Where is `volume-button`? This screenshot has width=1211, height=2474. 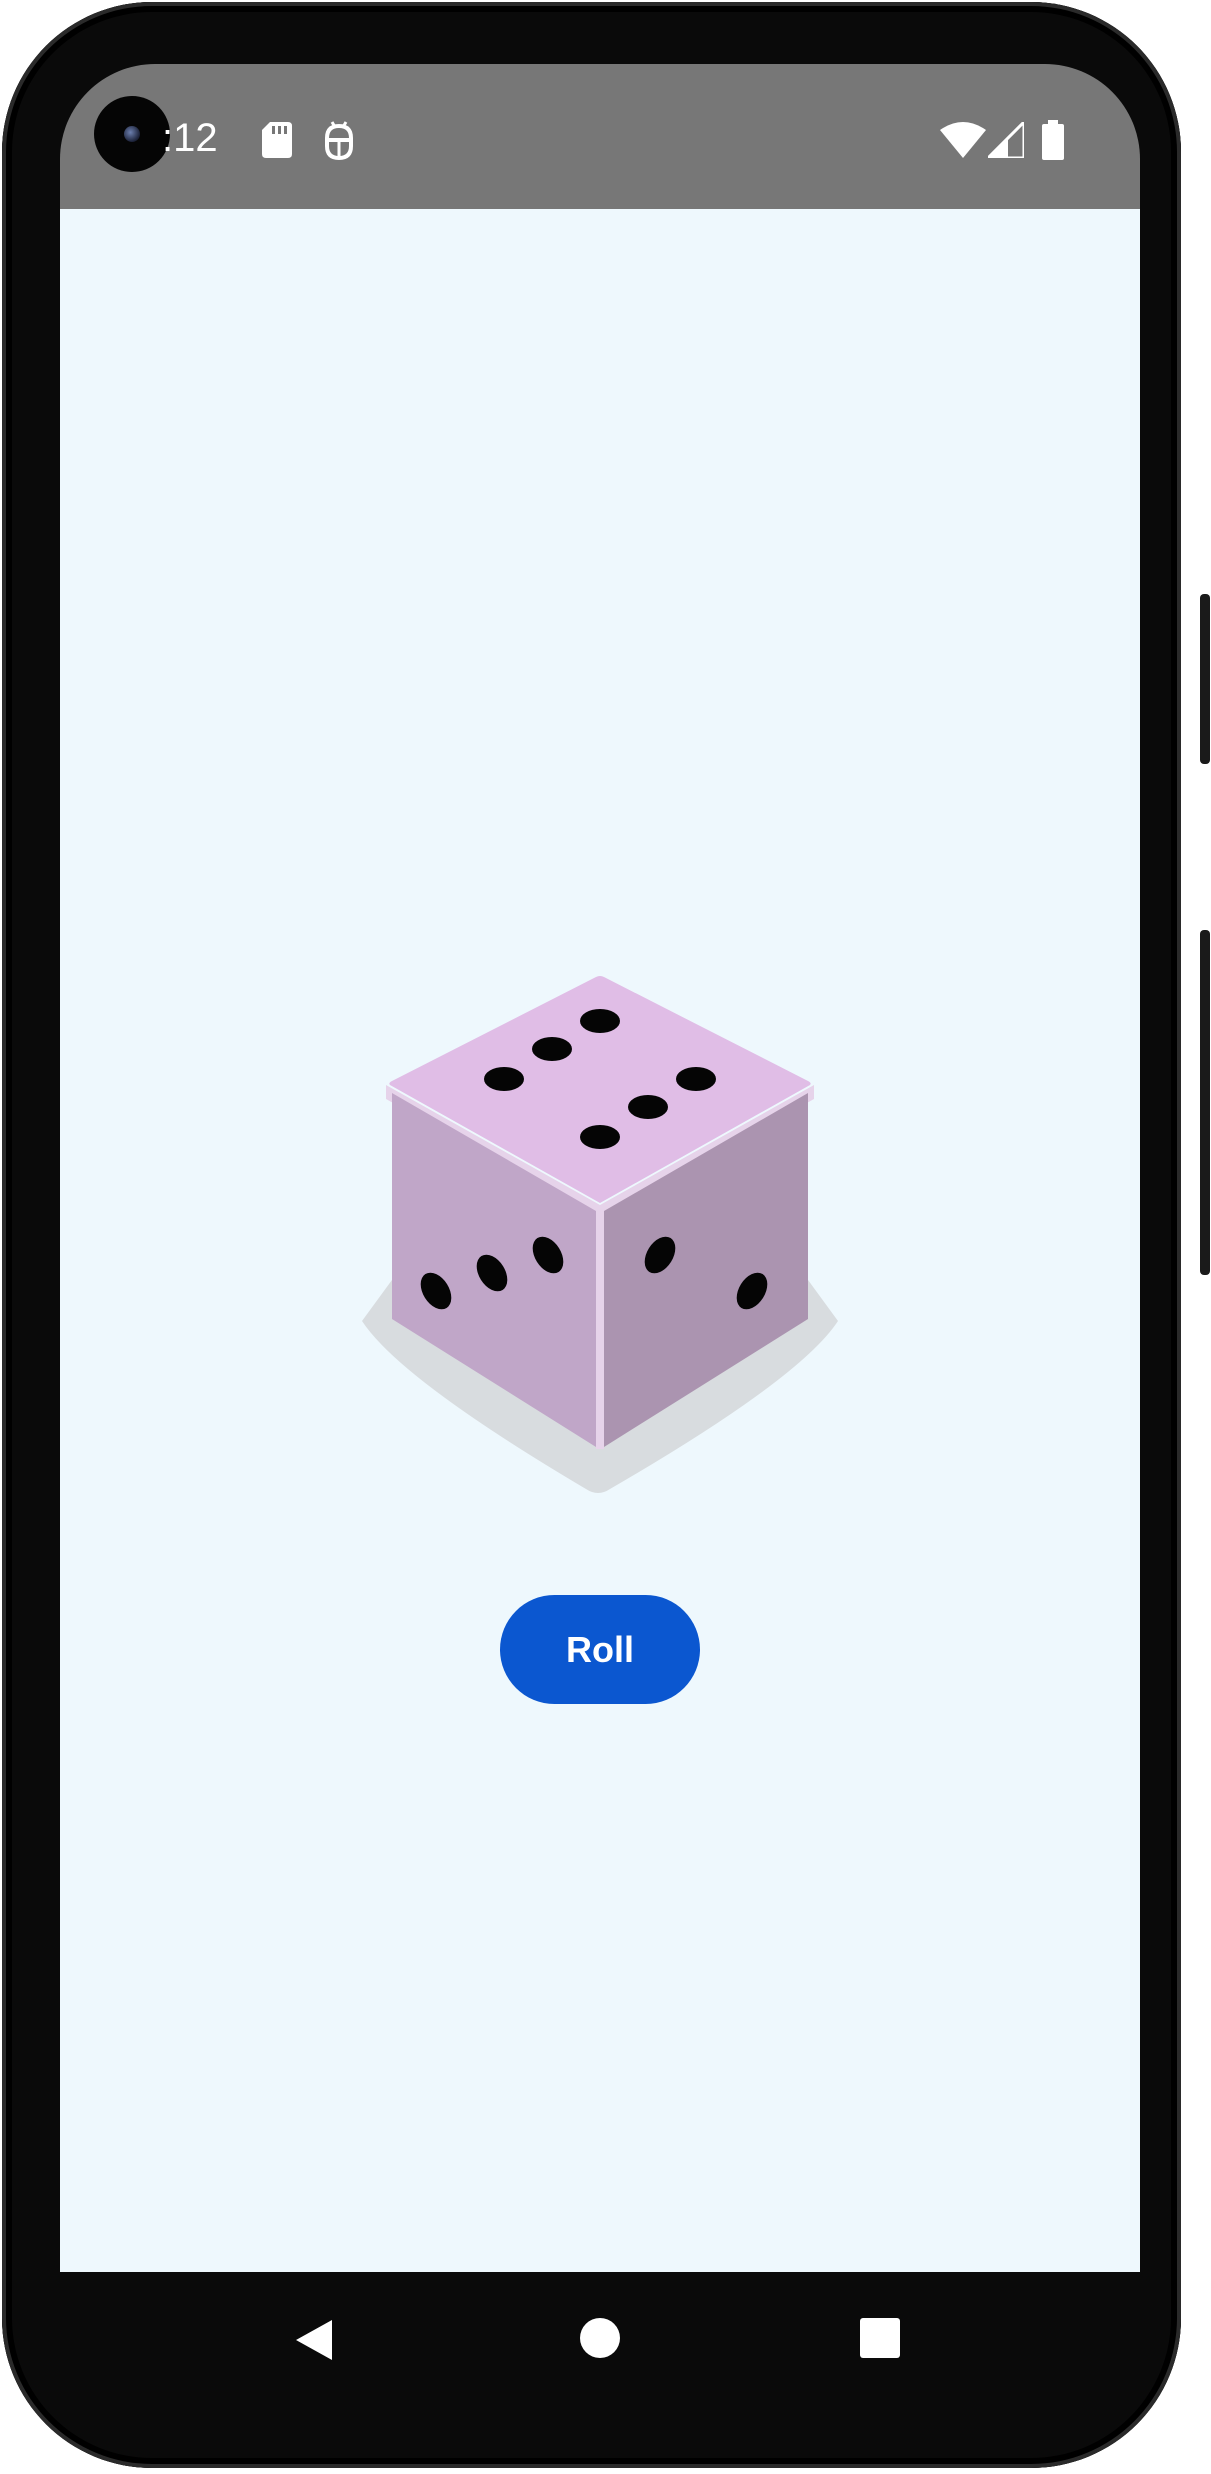 volume-button is located at coordinates (1205, 1102).